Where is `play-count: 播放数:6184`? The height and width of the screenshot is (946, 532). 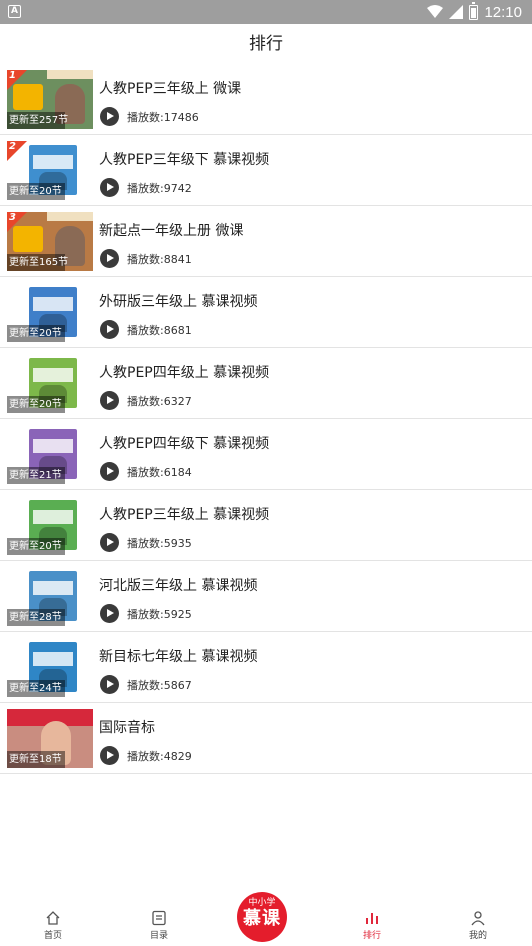 play-count: 播放数:6184 is located at coordinates (159, 472).